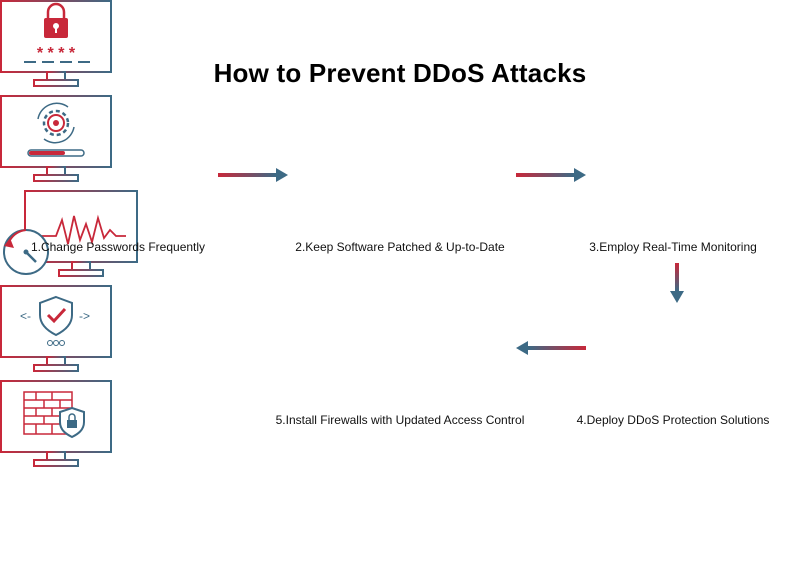  Describe the element at coordinates (56, 328) in the screenshot. I see `shield-check-icon: <- ->` at that location.